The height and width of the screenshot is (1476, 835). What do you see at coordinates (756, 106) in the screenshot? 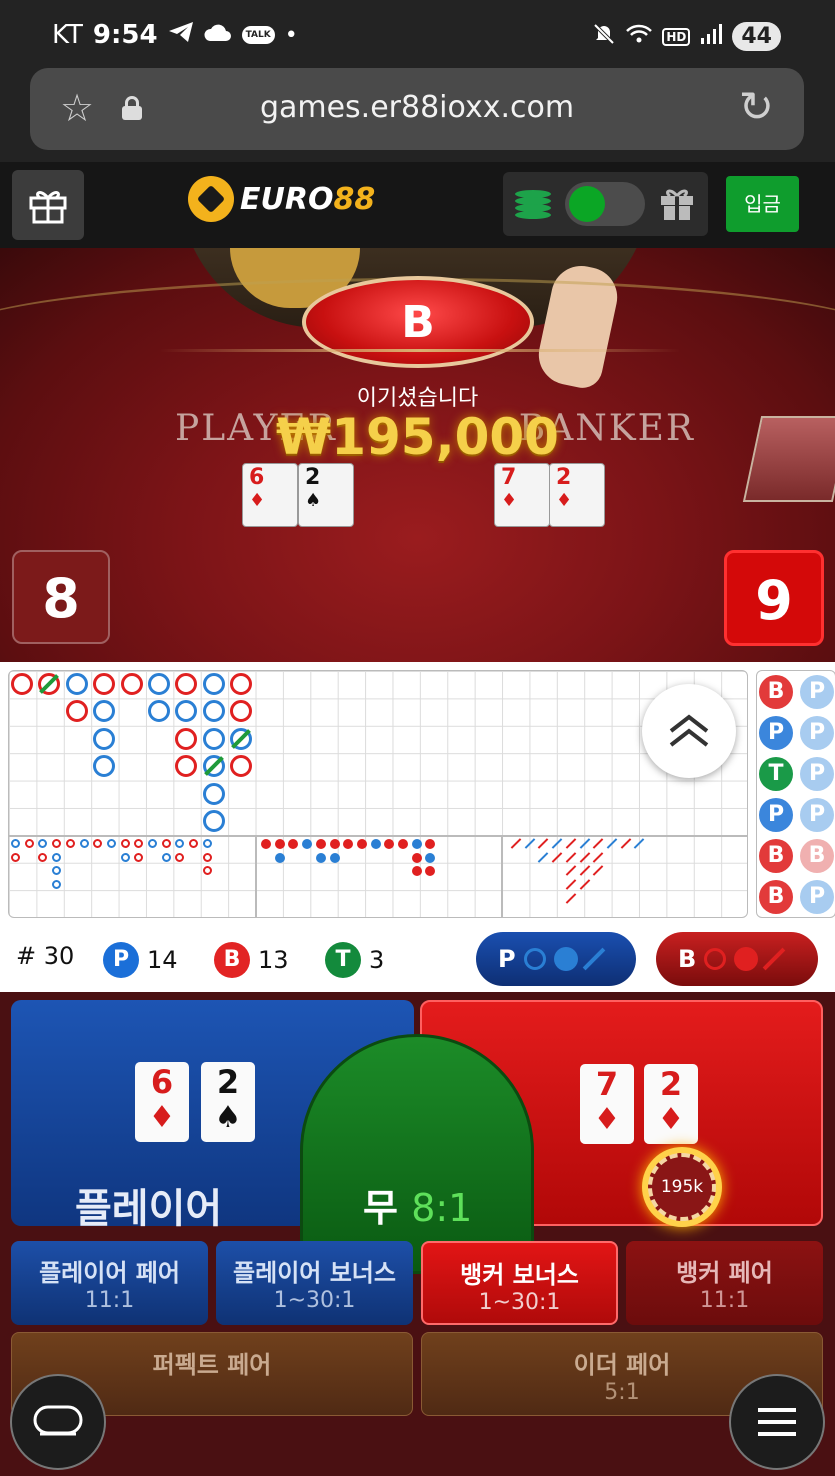
I see `reload-icon: ↻` at bounding box center [756, 106].